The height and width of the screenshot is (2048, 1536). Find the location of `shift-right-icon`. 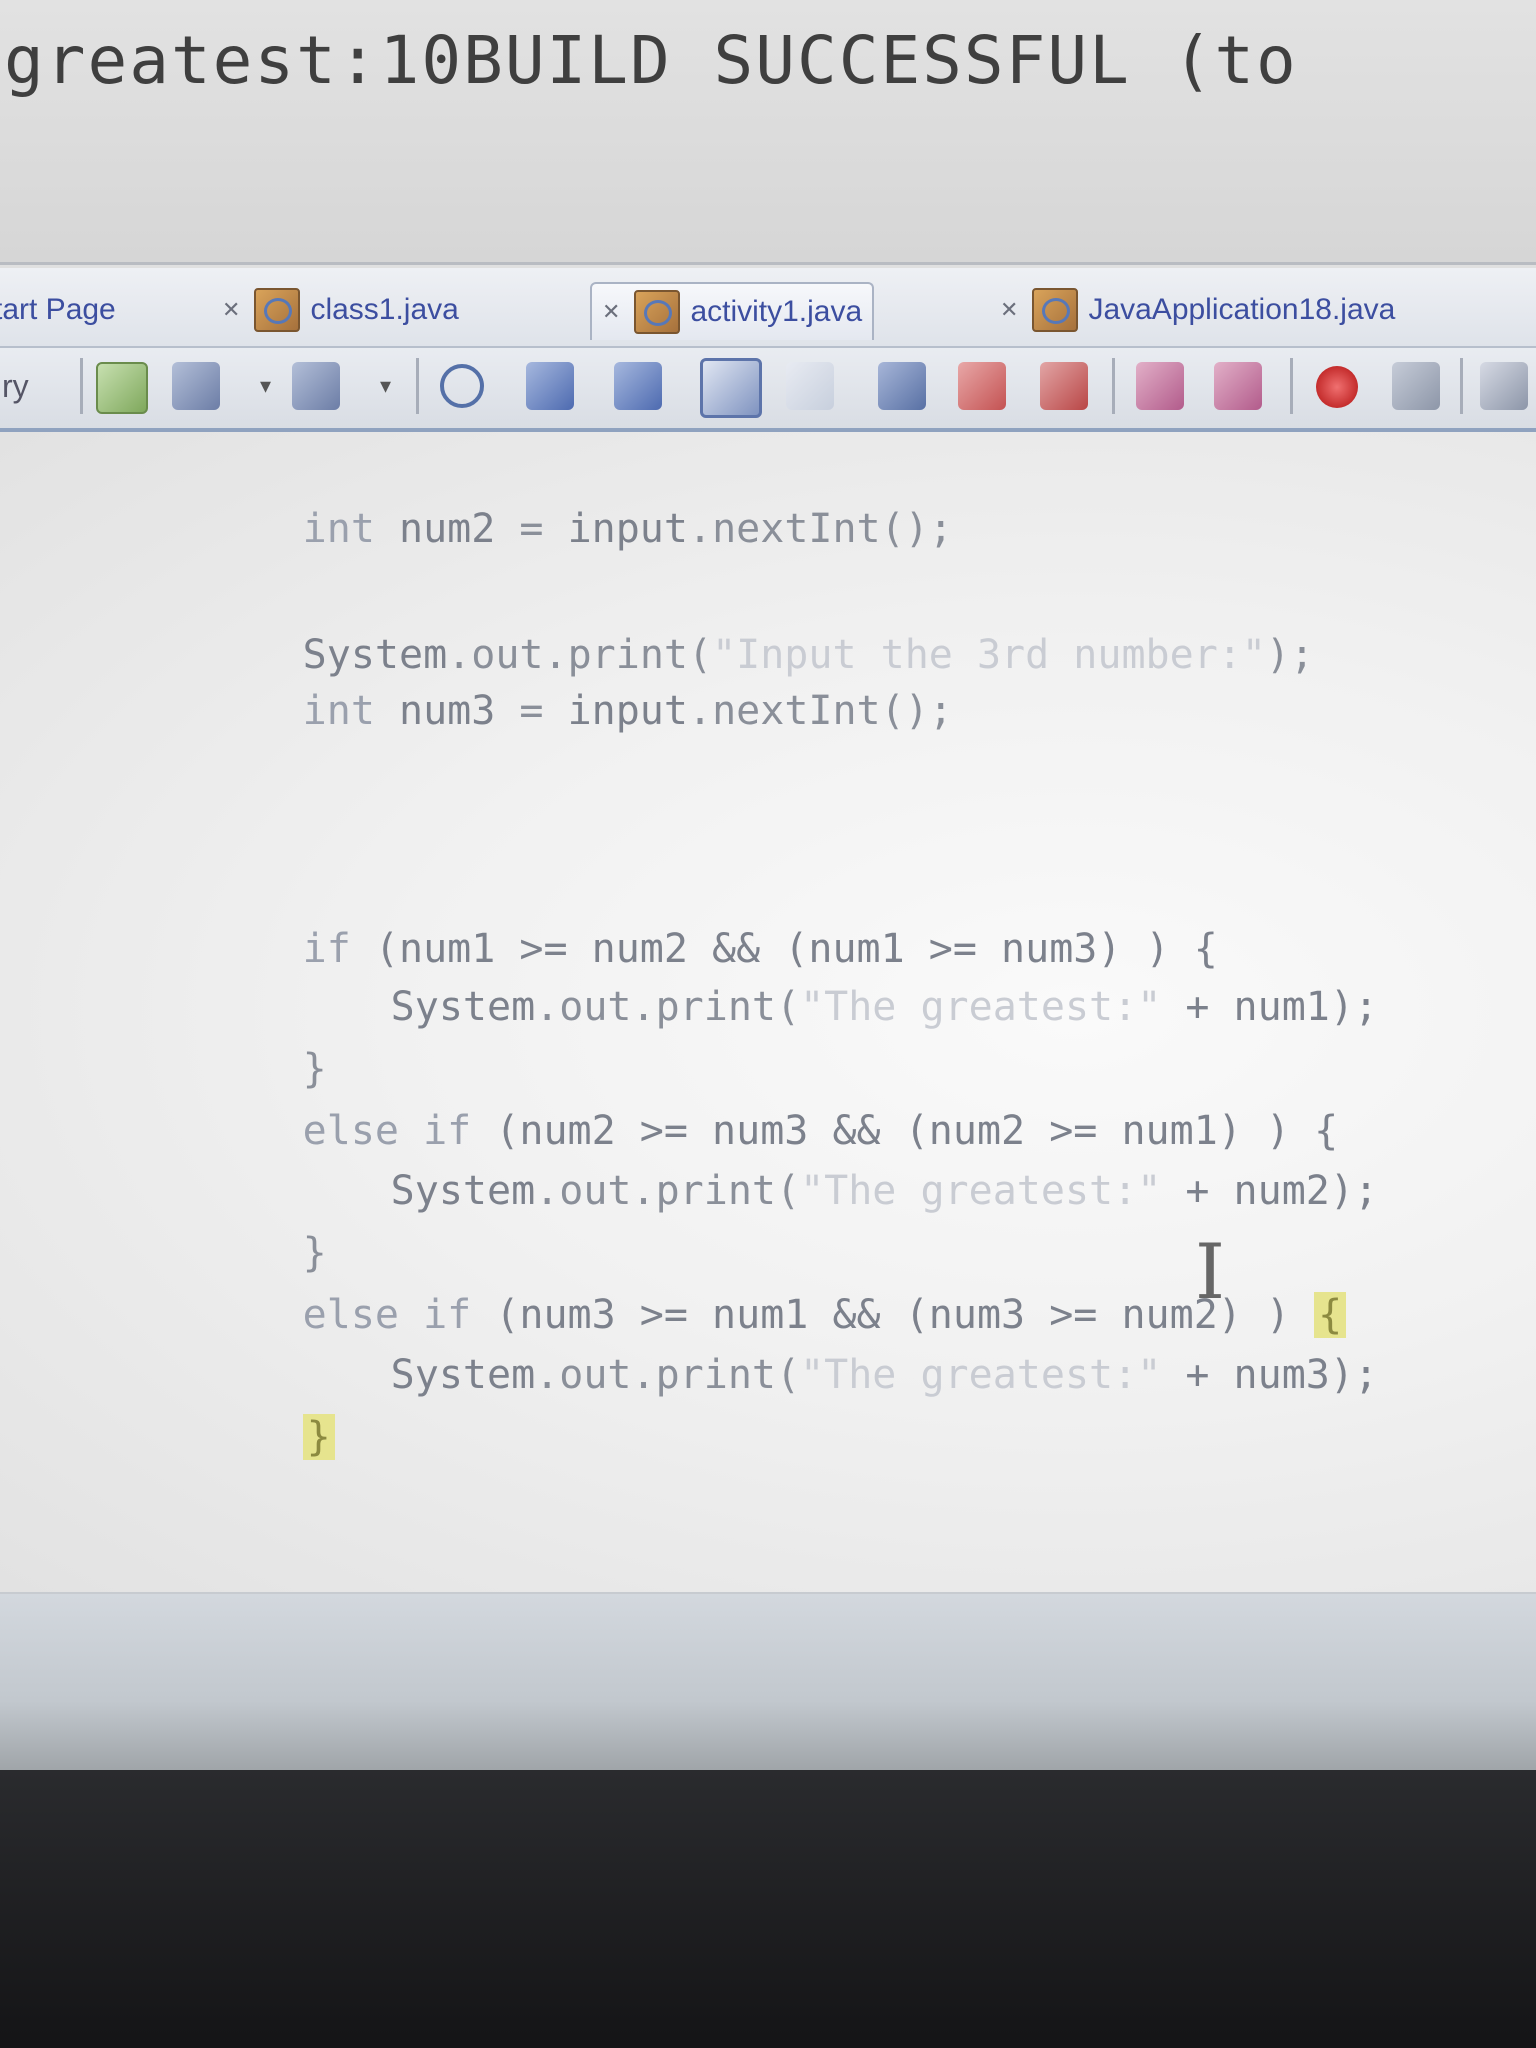

shift-right-icon is located at coordinates (1238, 386).